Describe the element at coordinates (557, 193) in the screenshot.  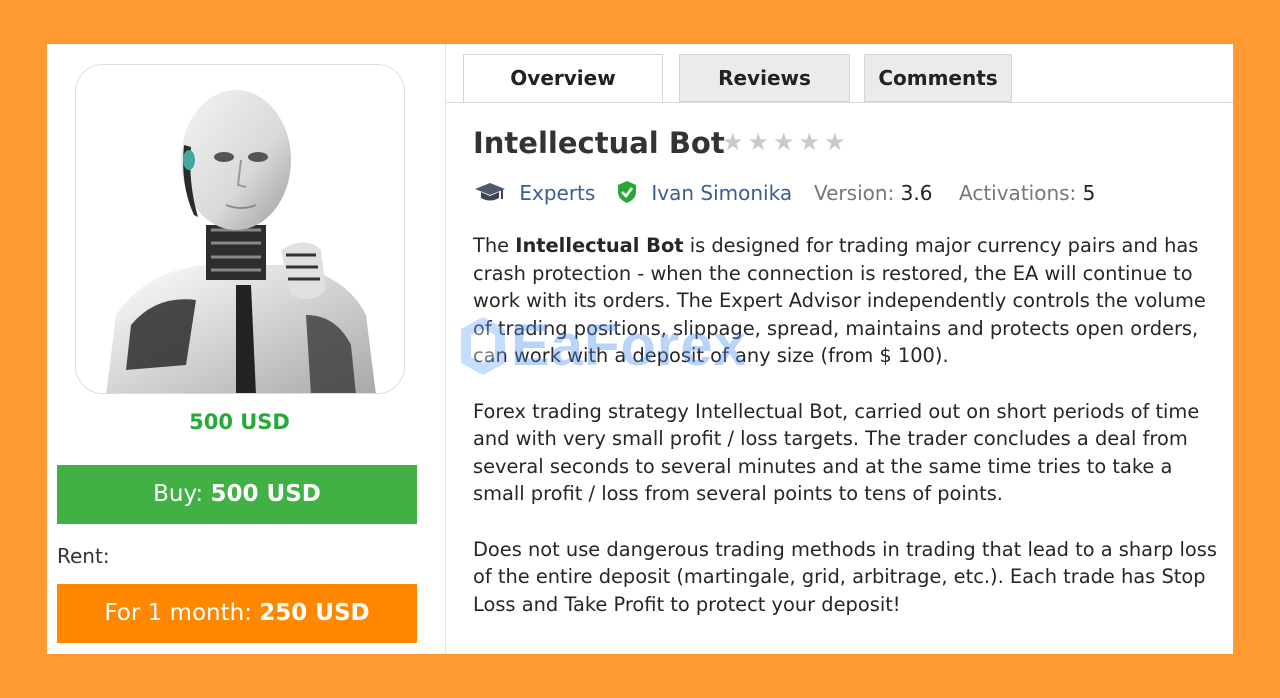
I see `category-text: Experts` at that location.